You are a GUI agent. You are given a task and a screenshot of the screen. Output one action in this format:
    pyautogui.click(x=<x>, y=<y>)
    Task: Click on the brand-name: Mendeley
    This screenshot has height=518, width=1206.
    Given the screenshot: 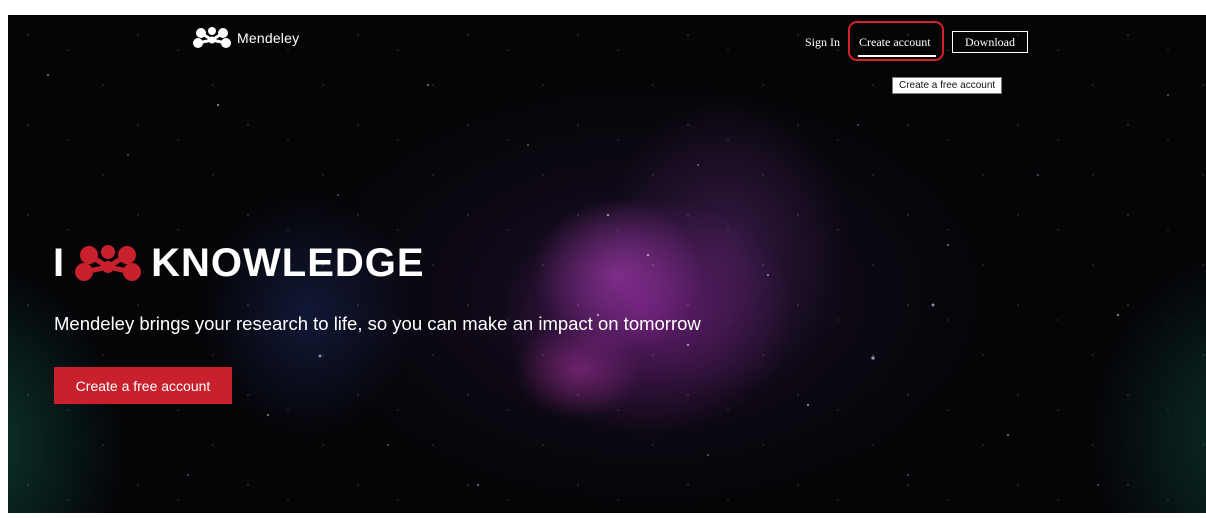 What is the action you would take?
    pyautogui.click(x=268, y=38)
    